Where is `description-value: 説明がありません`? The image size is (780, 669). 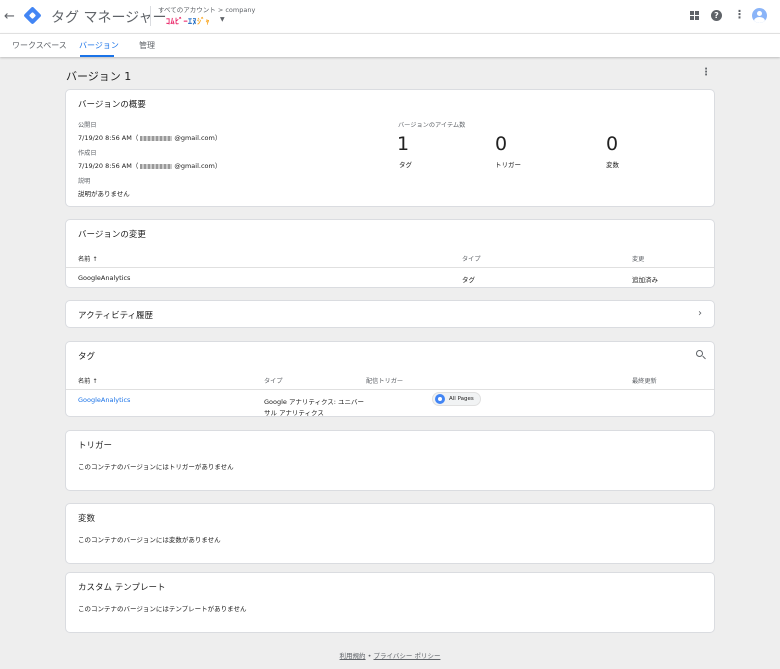
description-value: 説明がありません is located at coordinates (104, 194).